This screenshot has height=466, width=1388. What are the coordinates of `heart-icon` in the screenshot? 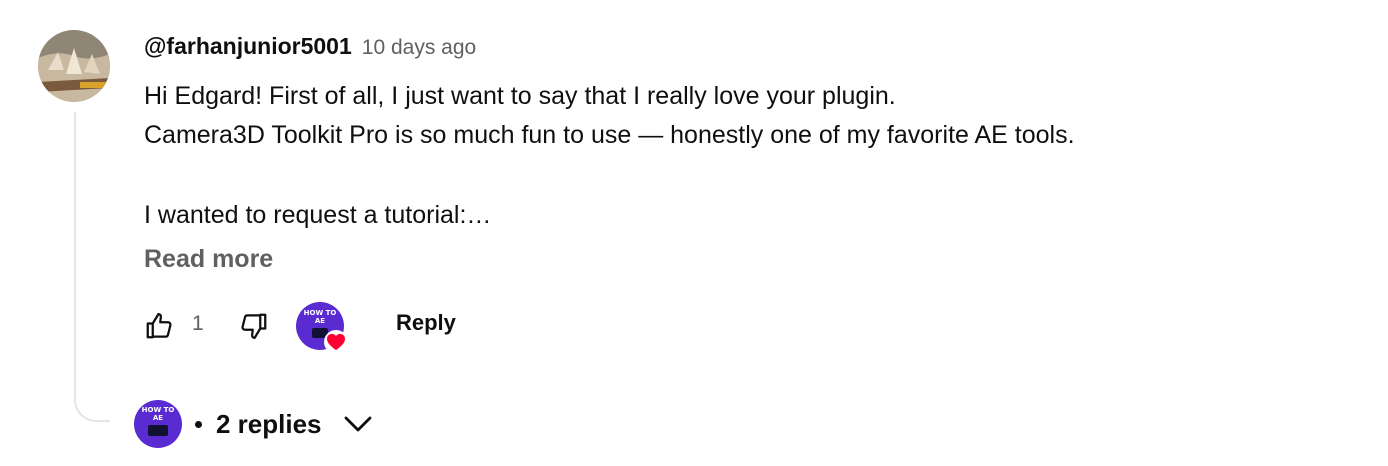 It's located at (336, 342).